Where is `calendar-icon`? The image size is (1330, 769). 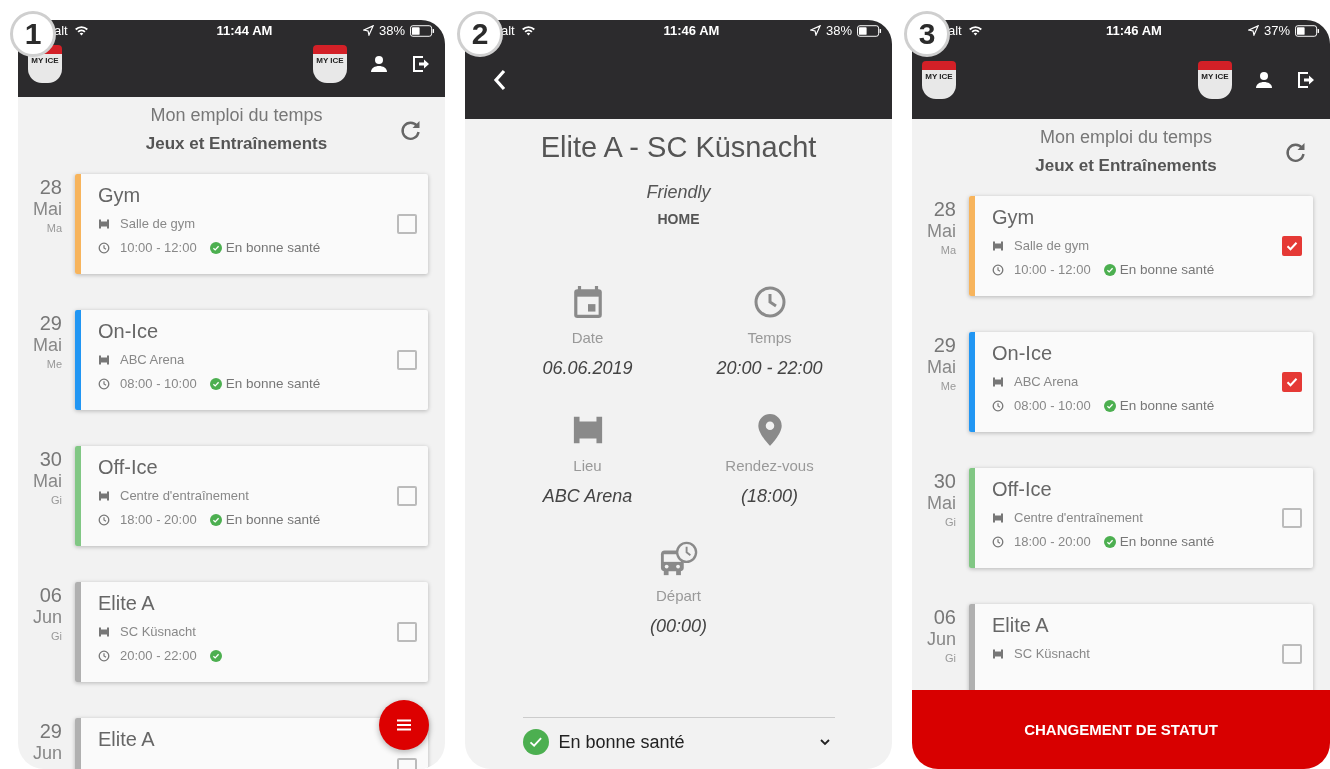
calendar-icon is located at coordinates (587, 302).